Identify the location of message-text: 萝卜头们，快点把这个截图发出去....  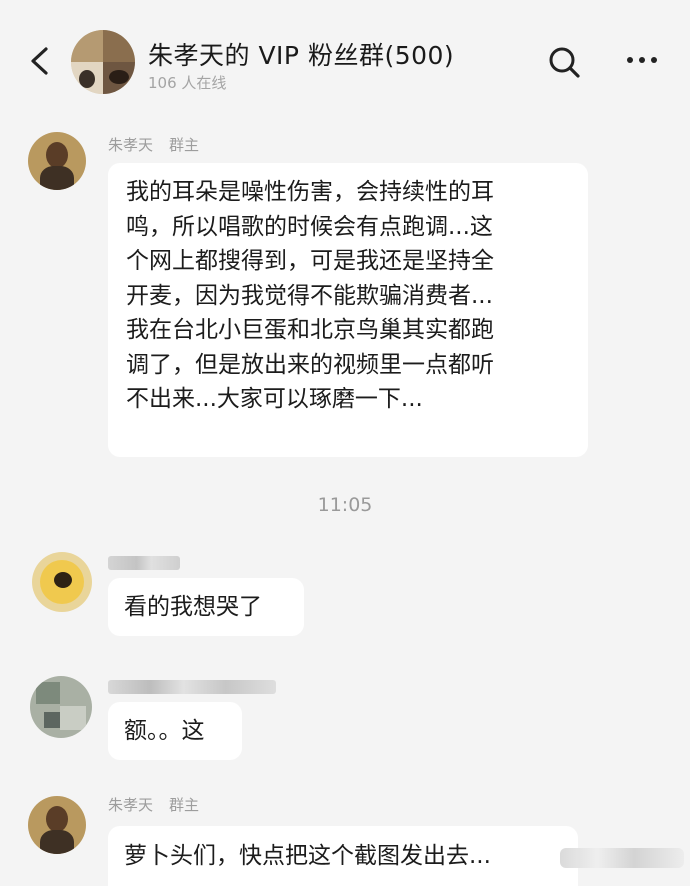
(307, 855).